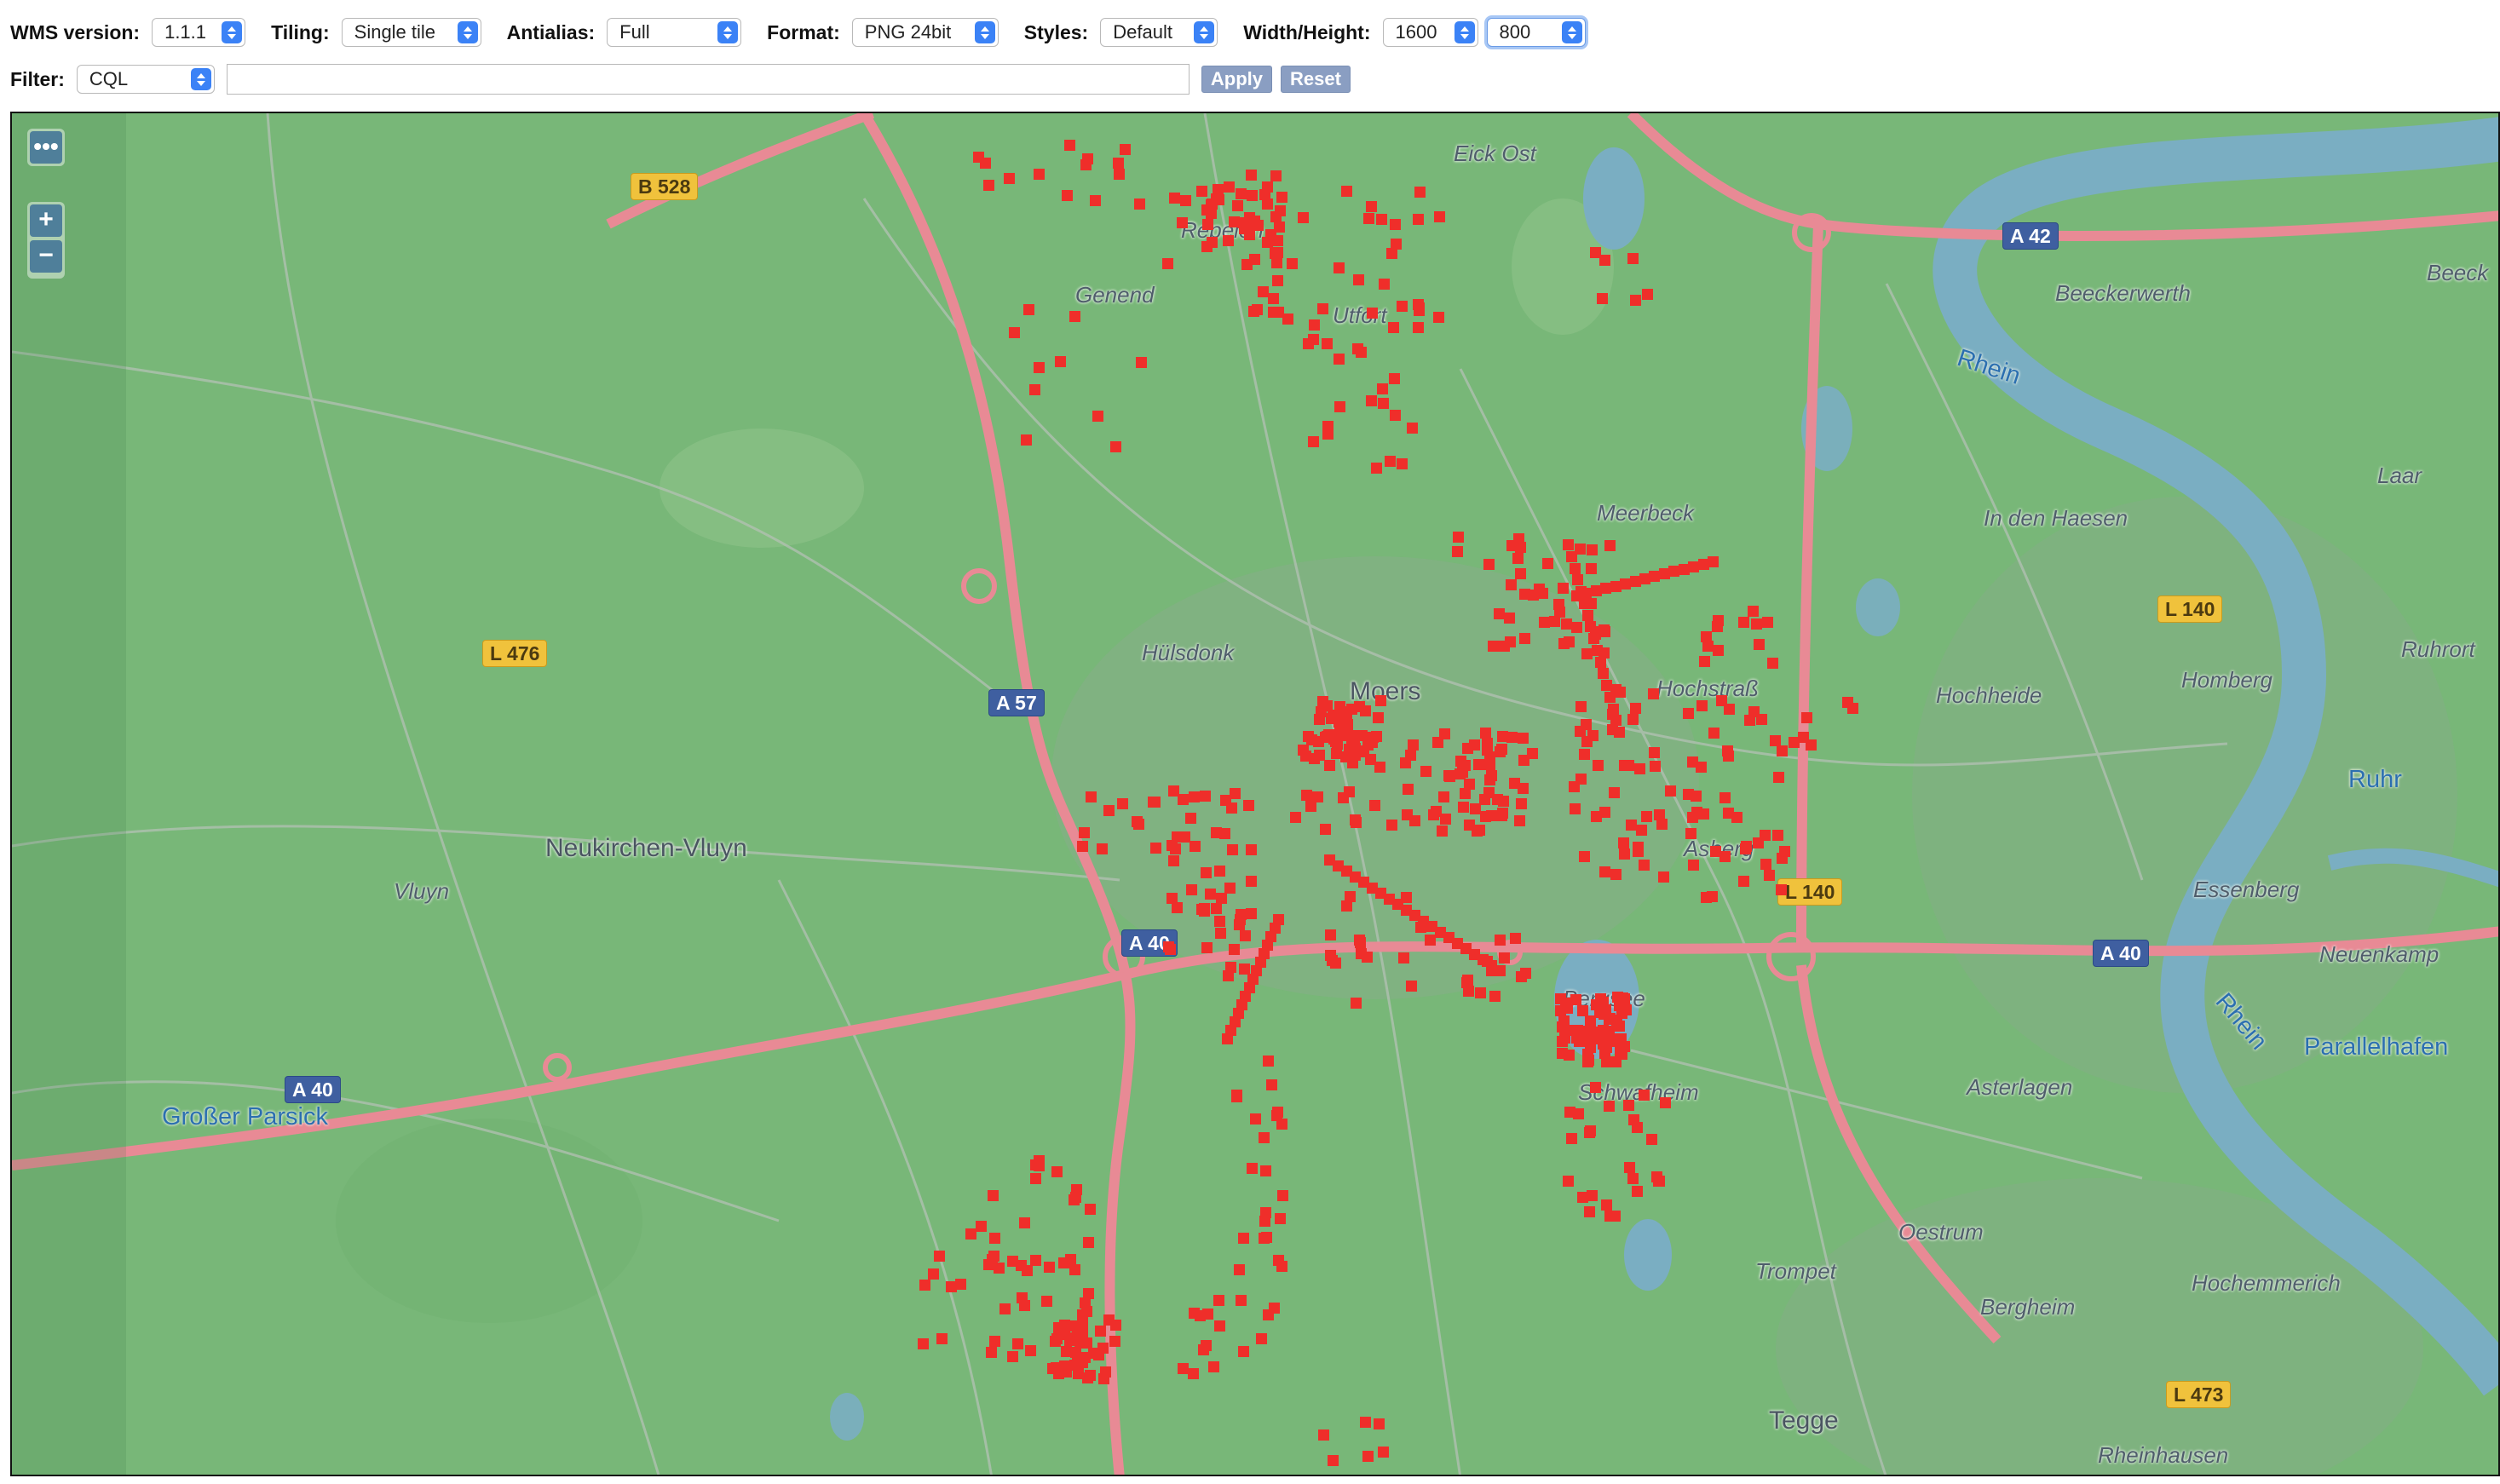  Describe the element at coordinates (46, 256) in the screenshot. I see `zoom-out-button: −` at that location.